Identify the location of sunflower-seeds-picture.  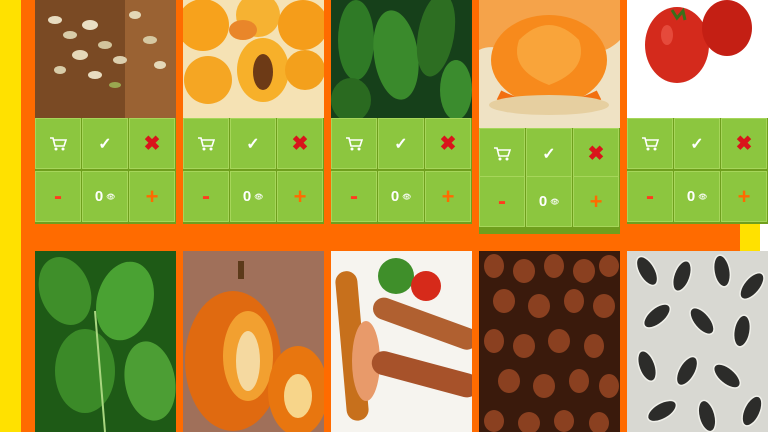
(697, 341).